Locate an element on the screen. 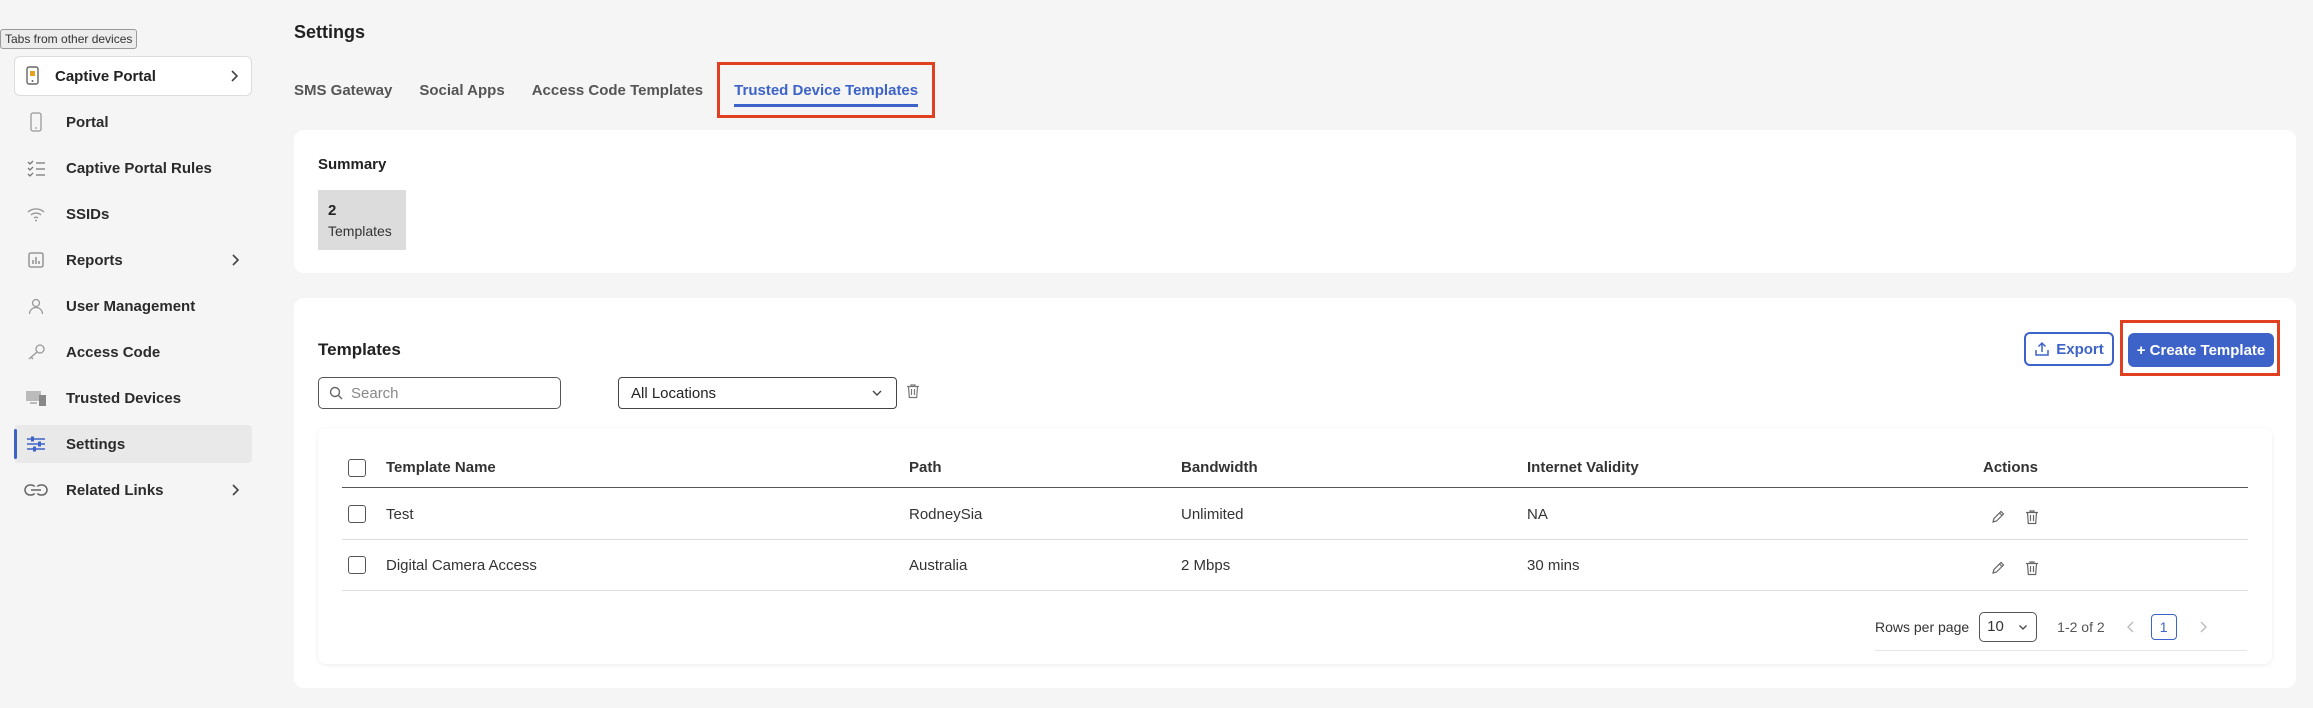 The image size is (2313, 708). sidebar-item-captive-portal-rules: Captive Portal Rules is located at coordinates (133, 168).